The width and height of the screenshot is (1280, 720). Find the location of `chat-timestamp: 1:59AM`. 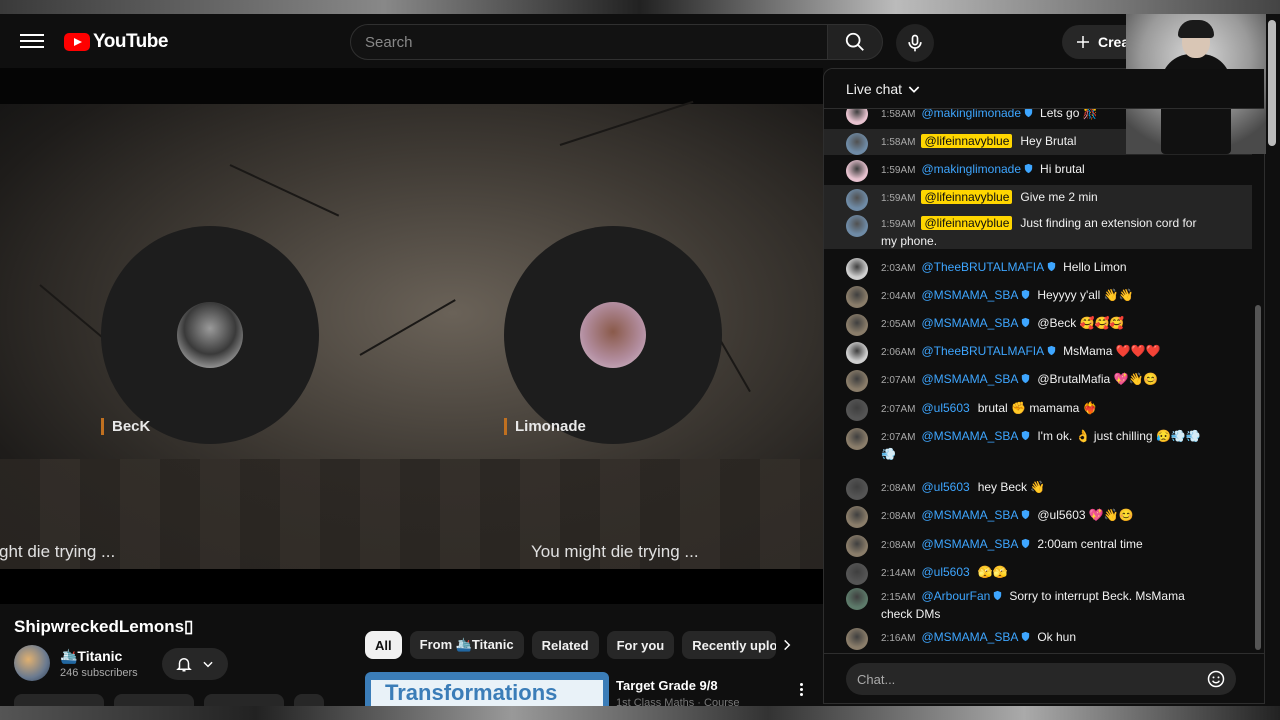

chat-timestamp: 1:59AM is located at coordinates (898, 224).